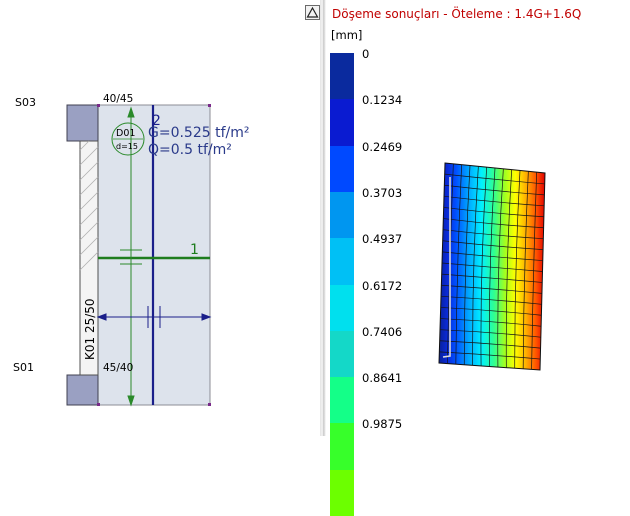 Image resolution: width=630 pixels, height=516 pixels. I want to click on column-s01, so click(82, 390).